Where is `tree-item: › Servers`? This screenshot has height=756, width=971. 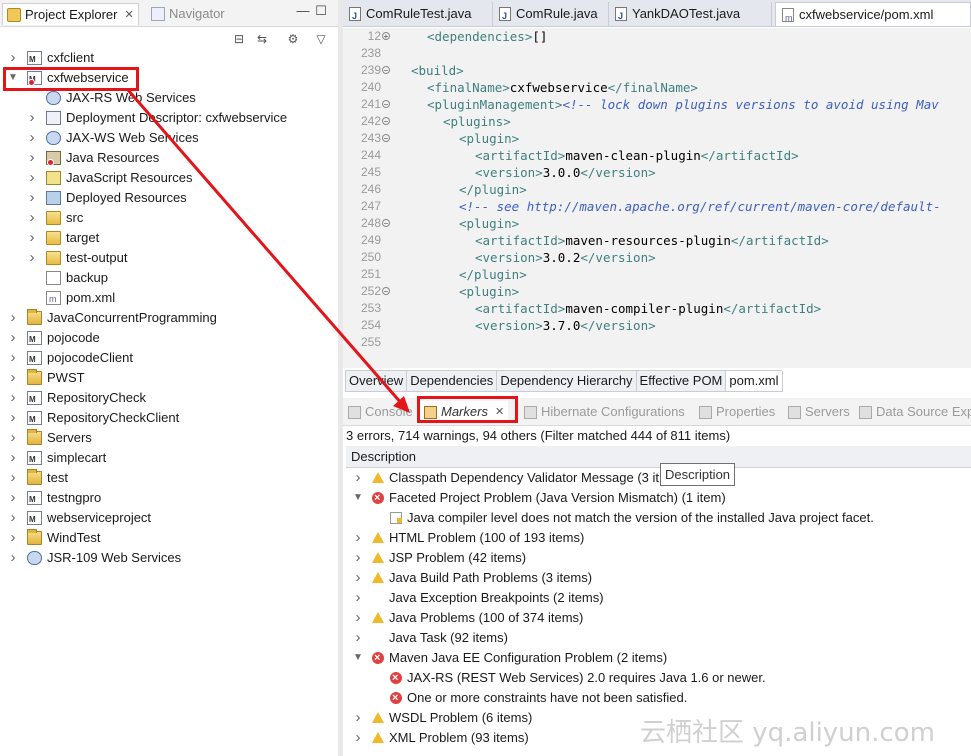
tree-item: › Servers is located at coordinates (169, 438).